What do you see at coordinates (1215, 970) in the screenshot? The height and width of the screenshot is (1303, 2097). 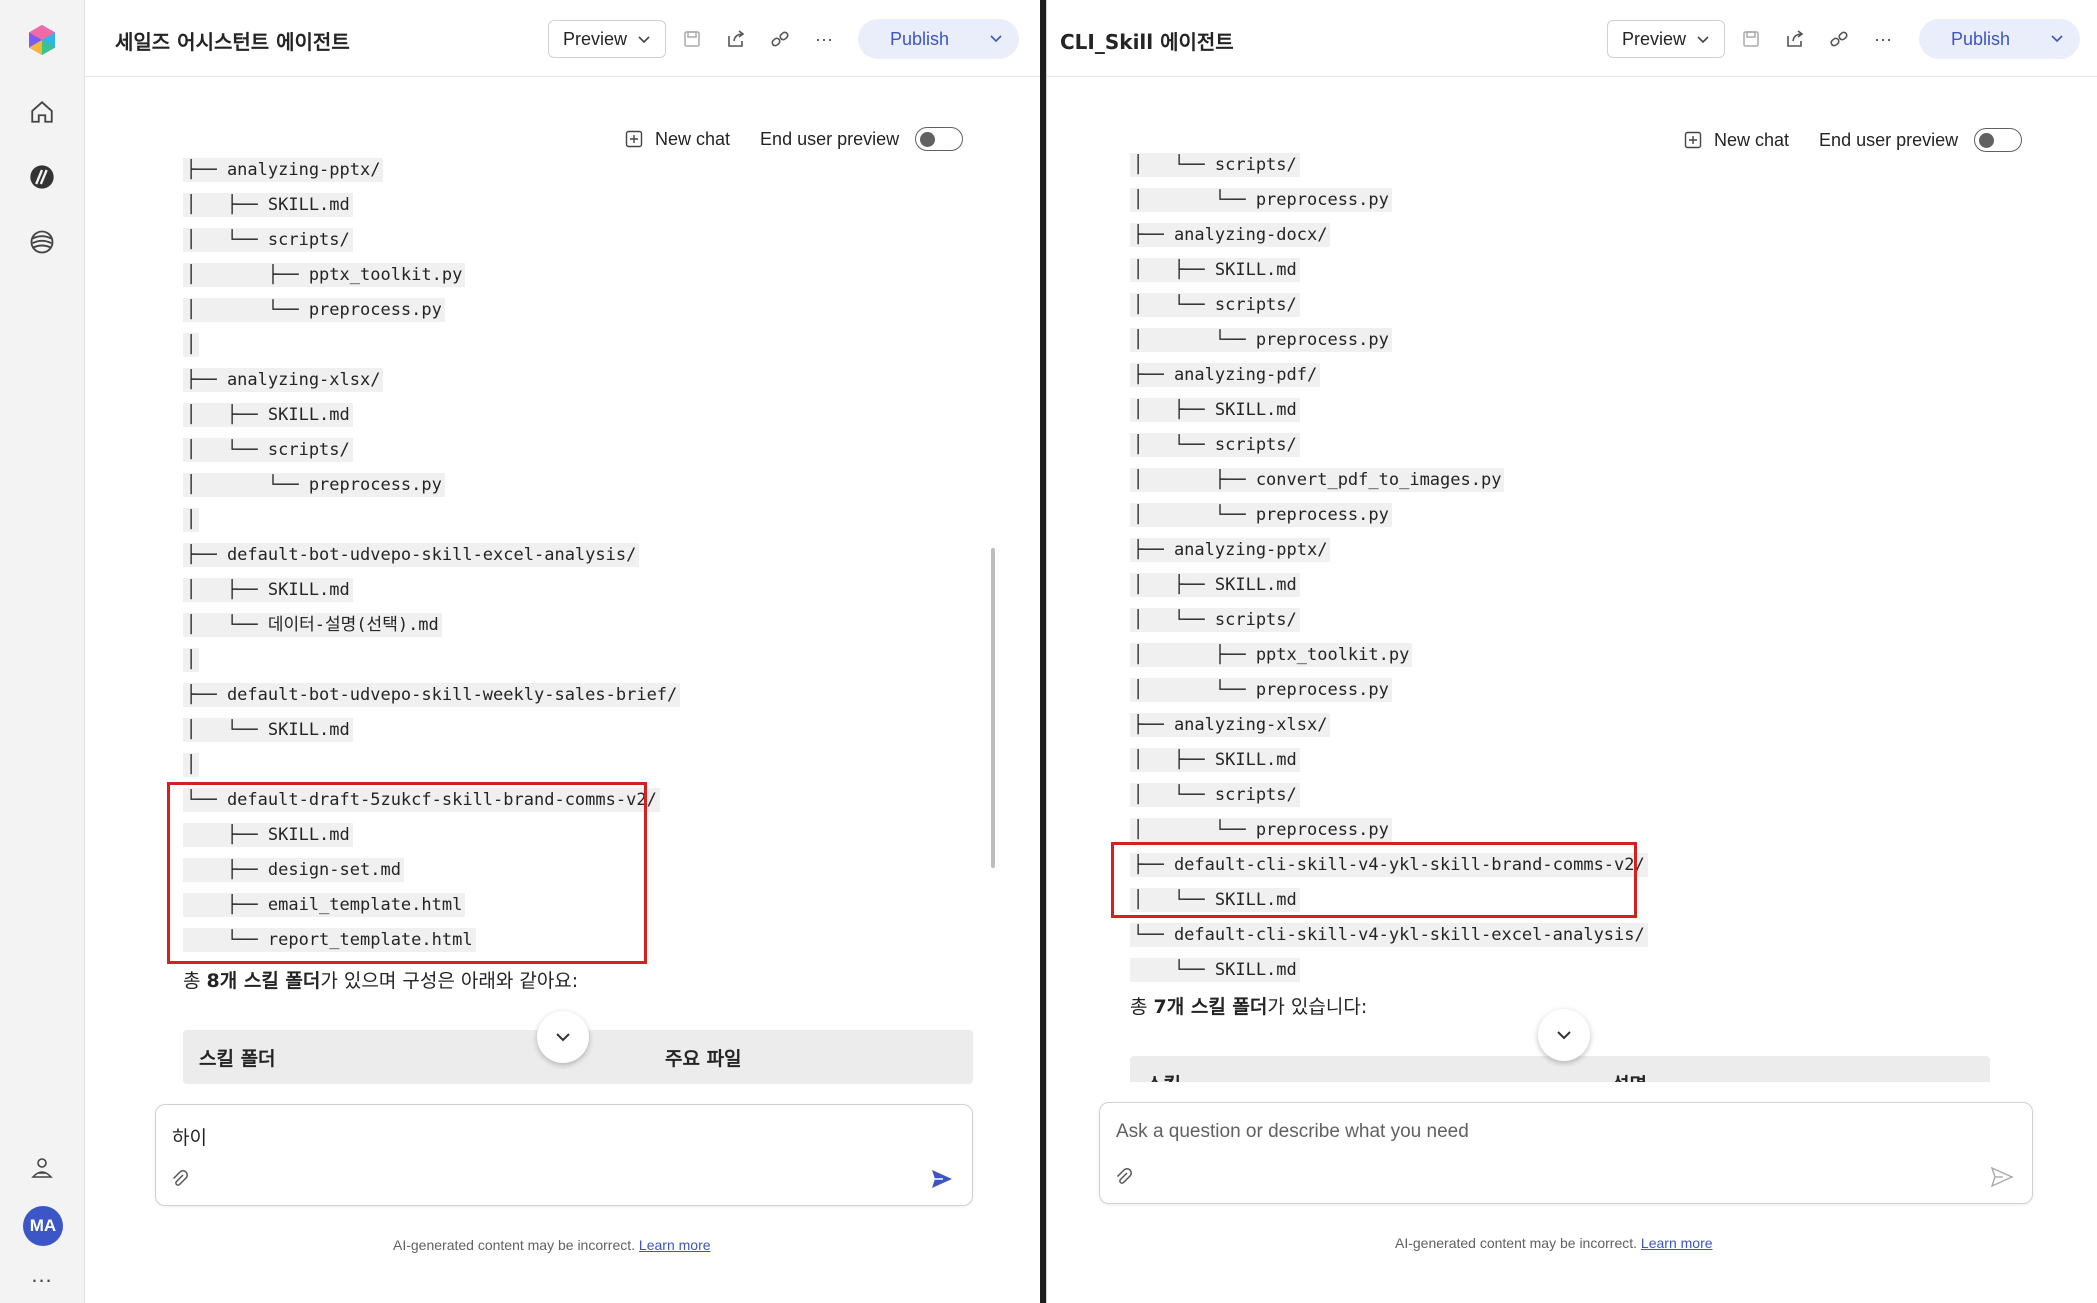 I see `tree-line: └── SKILL.md` at bounding box center [1215, 970].